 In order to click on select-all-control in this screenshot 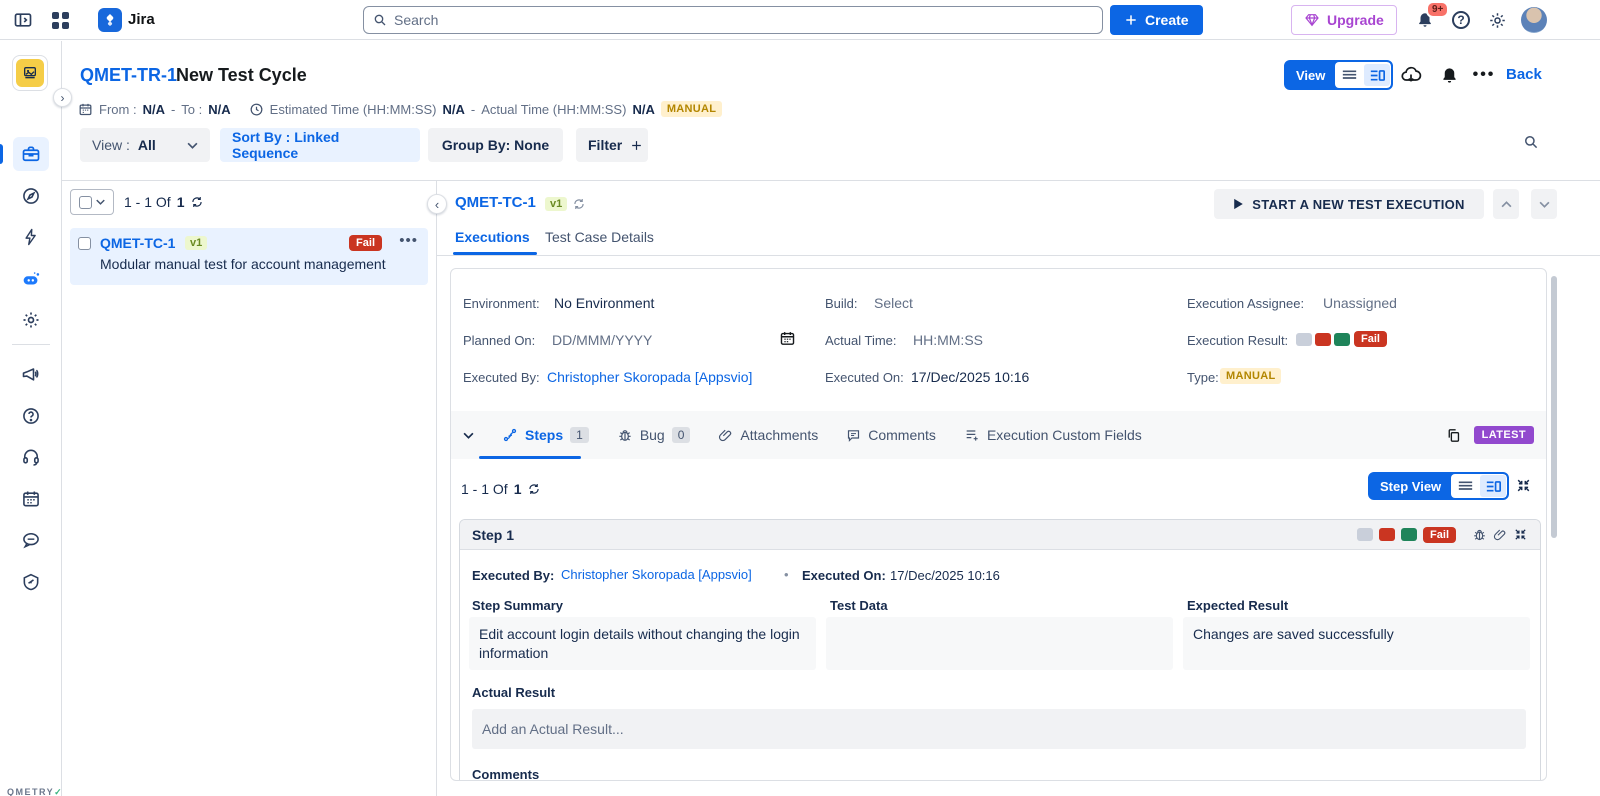, I will do `click(92, 202)`.